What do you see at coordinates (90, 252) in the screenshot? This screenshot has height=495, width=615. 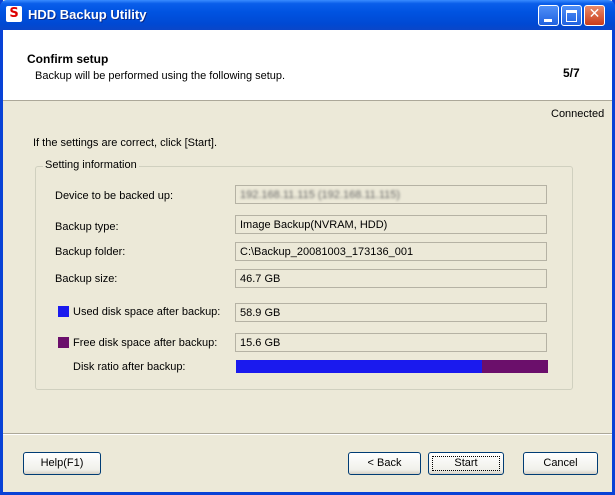 I see `backup-folder-label: Backup folder:` at bounding box center [90, 252].